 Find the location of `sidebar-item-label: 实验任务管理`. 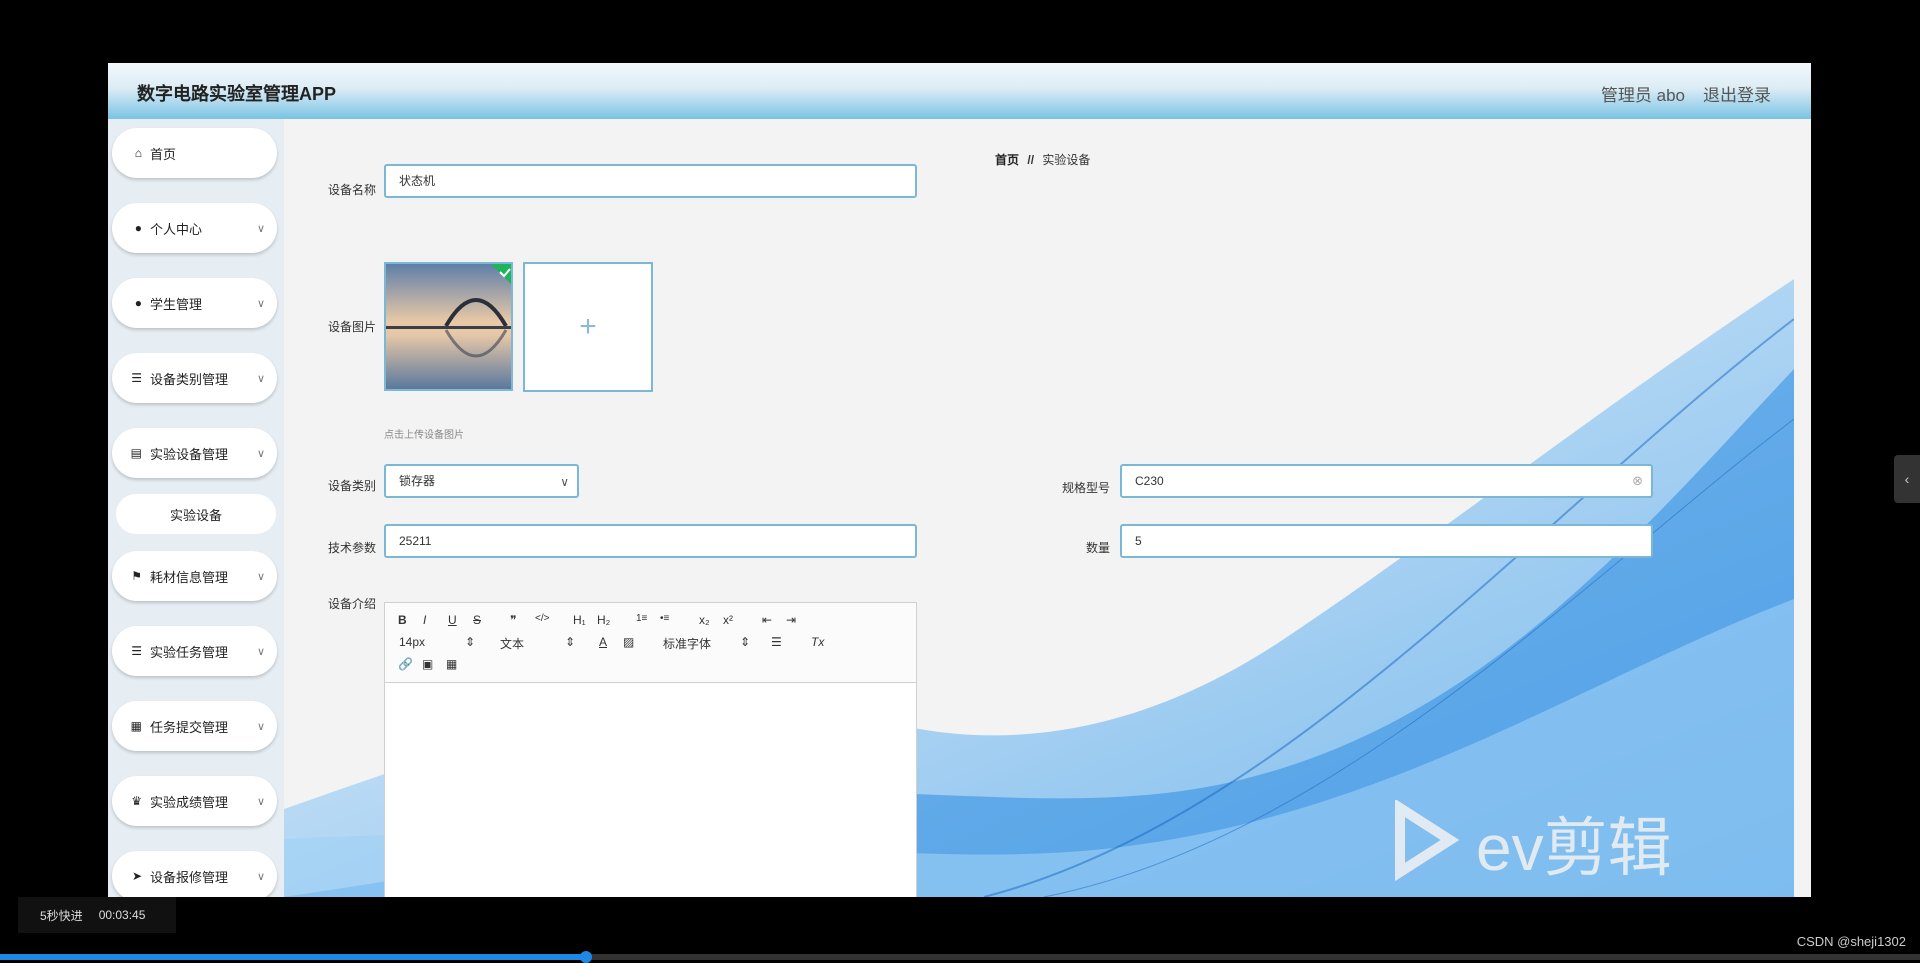

sidebar-item-label: 实验任务管理 is located at coordinates (189, 652).